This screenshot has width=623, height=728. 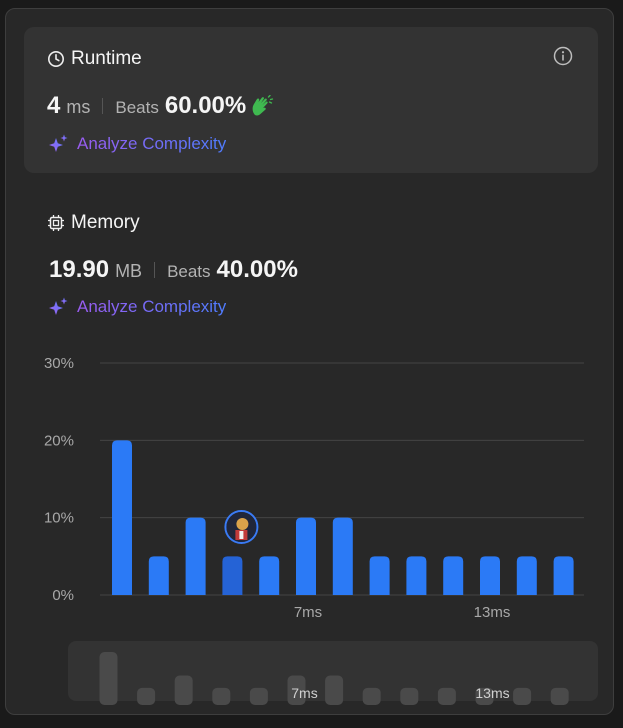 What do you see at coordinates (59, 363) in the screenshot?
I see `y-tick-label: 30%` at bounding box center [59, 363].